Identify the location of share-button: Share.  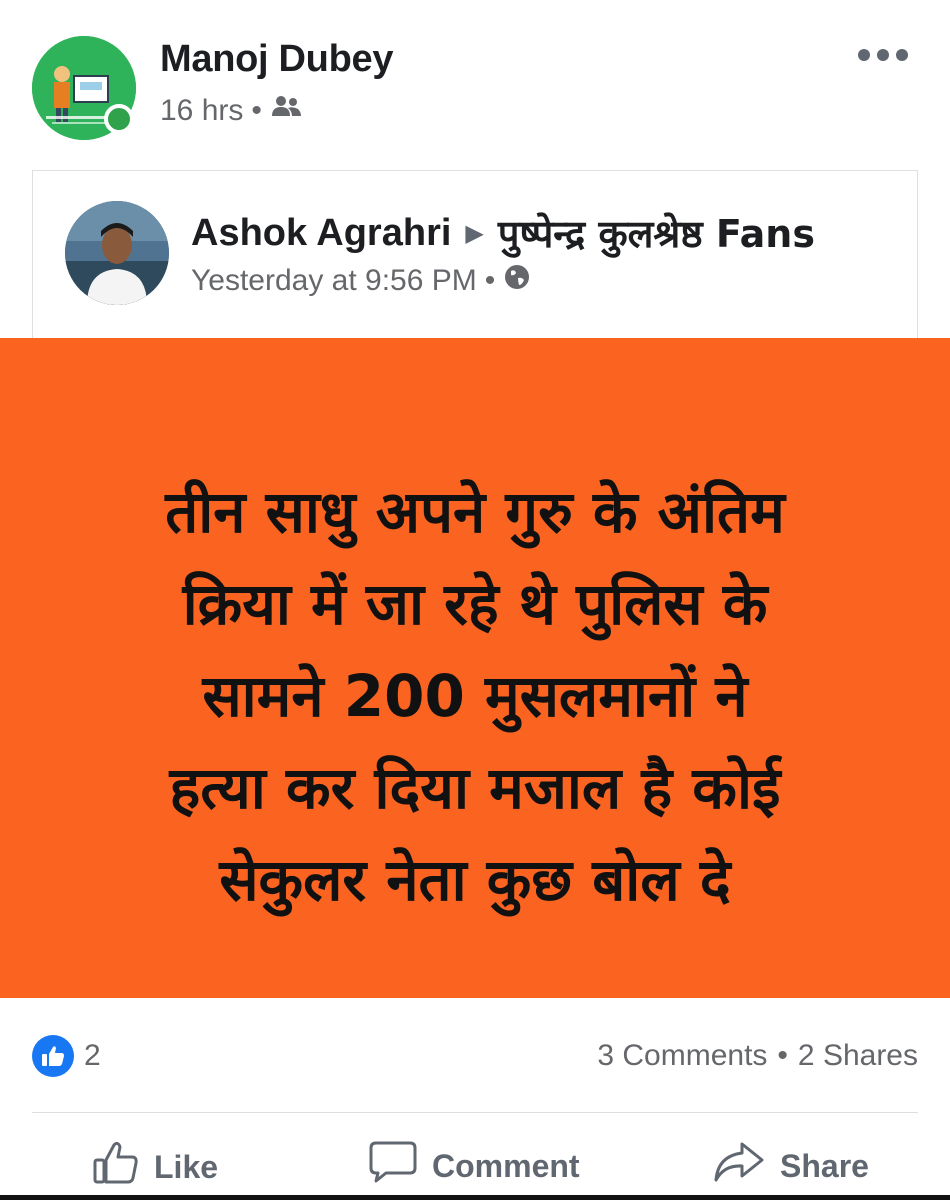
(790, 1166).